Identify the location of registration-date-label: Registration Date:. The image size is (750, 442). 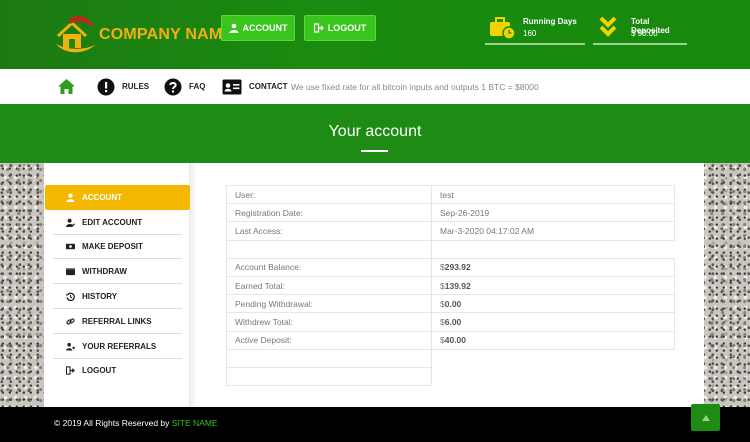
(329, 213).